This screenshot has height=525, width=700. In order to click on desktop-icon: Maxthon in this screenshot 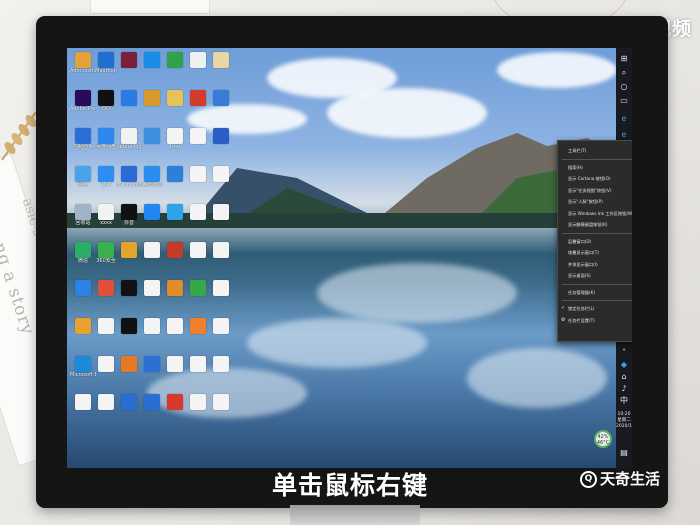, I will do `click(106, 63)`.